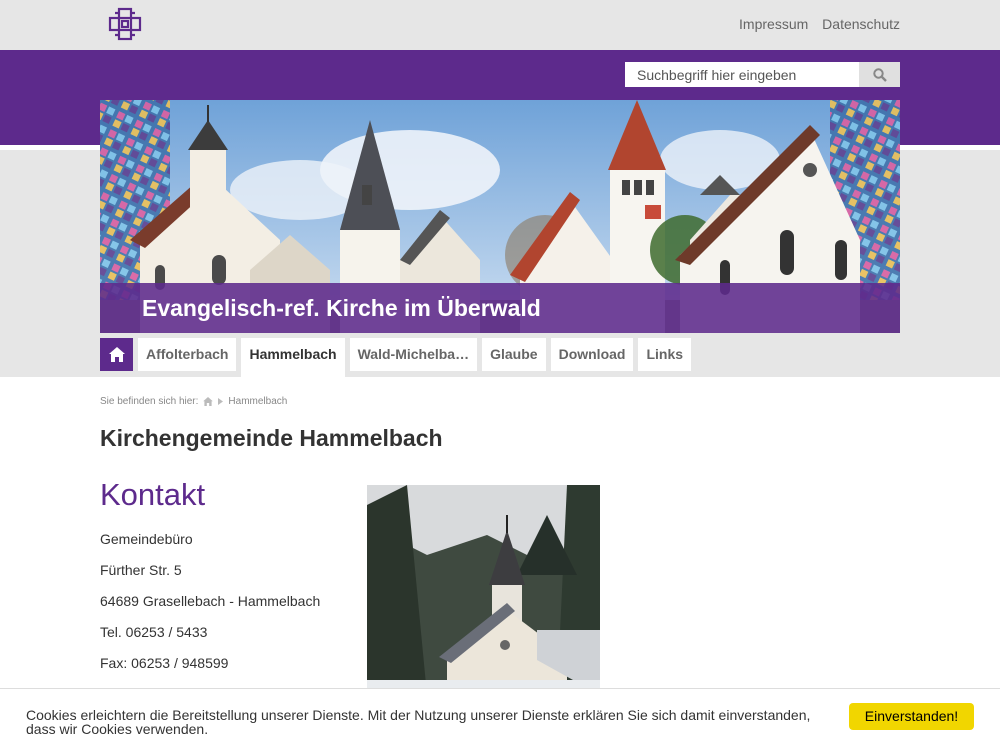  I want to click on datenschutz-link: Datenschutz, so click(861, 24).